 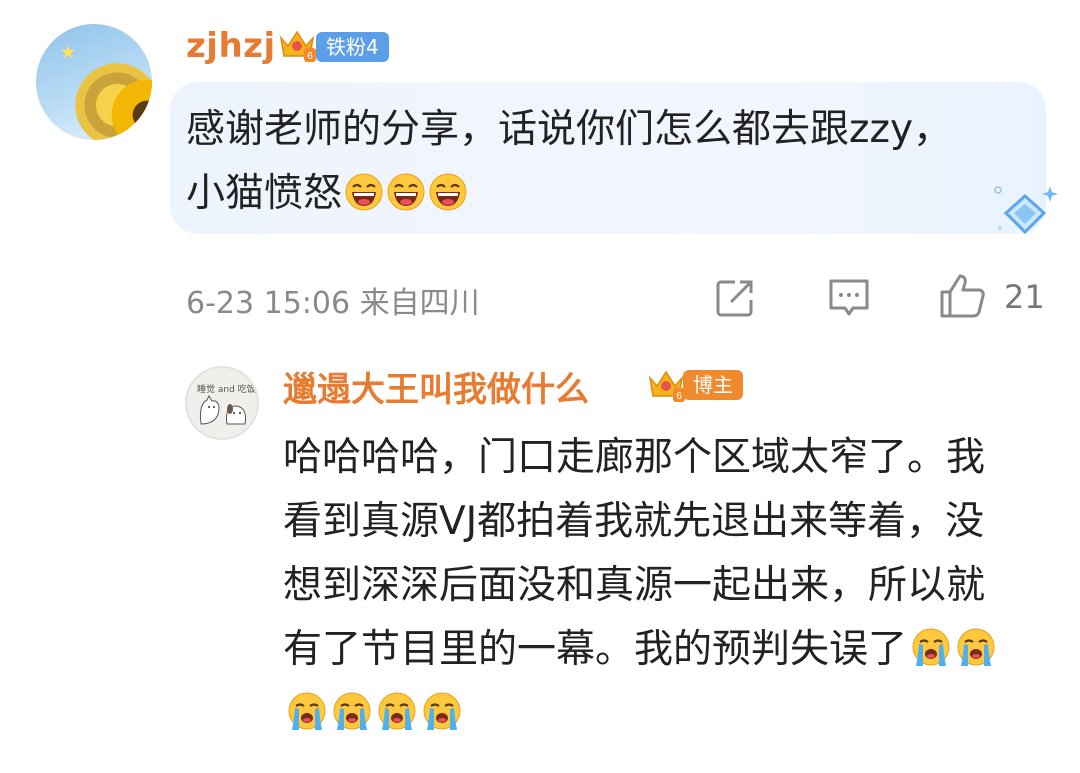 I want to click on commenter-avatar: ★, so click(x=94, y=82).